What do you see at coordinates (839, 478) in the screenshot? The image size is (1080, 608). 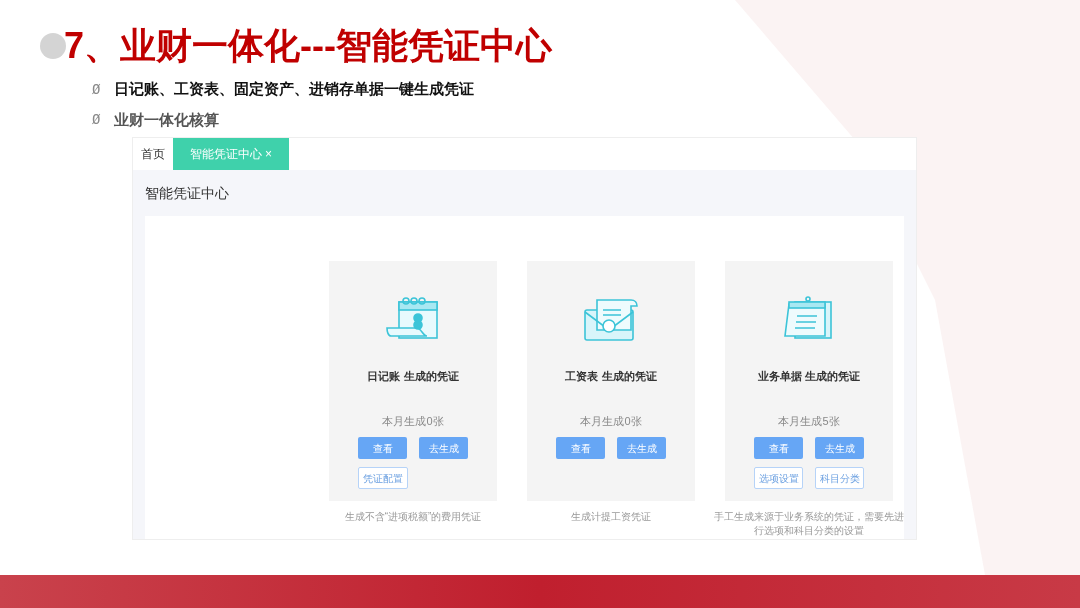 I see `action-button: 科目分类` at bounding box center [839, 478].